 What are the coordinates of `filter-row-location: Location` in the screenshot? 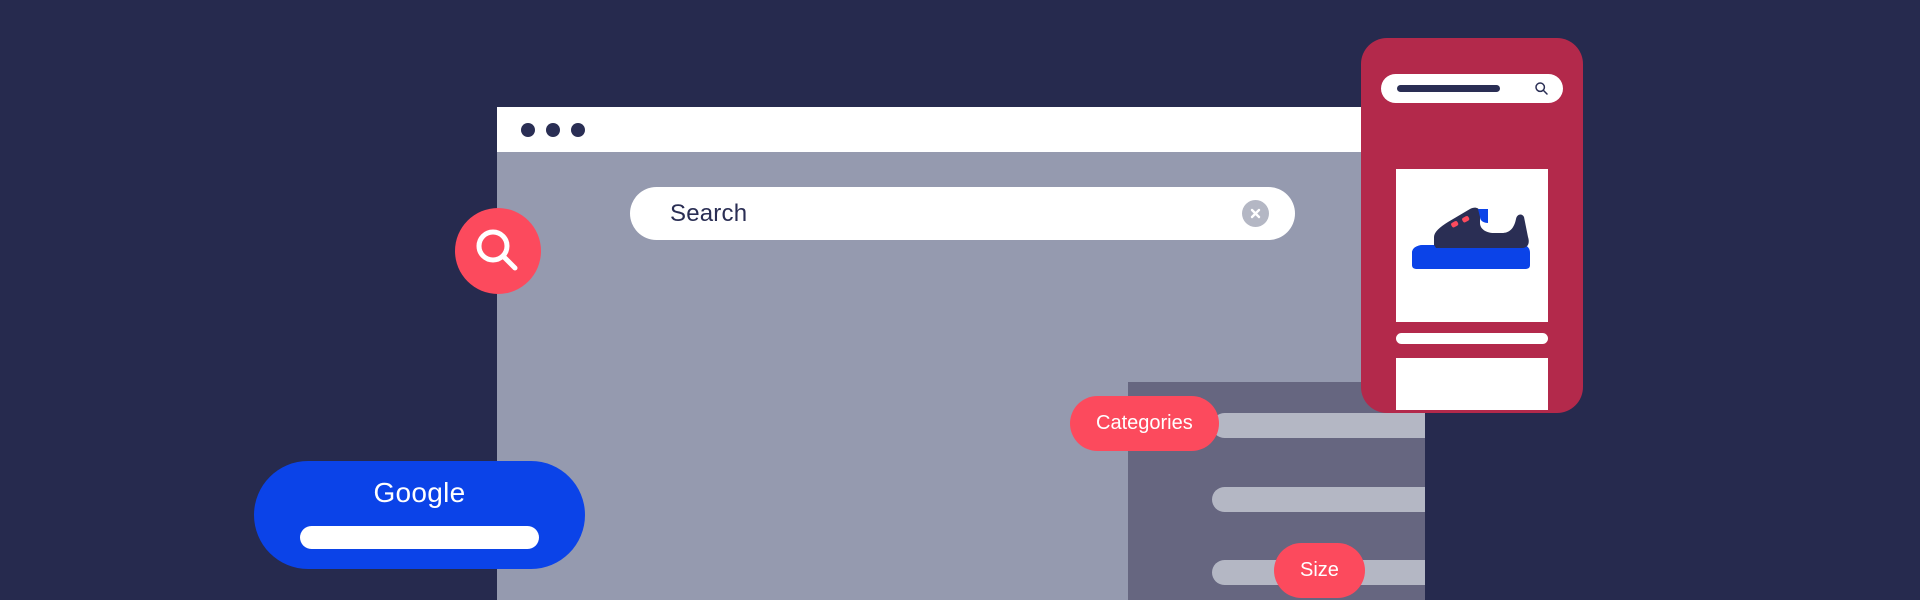 It's located at (1276, 499).